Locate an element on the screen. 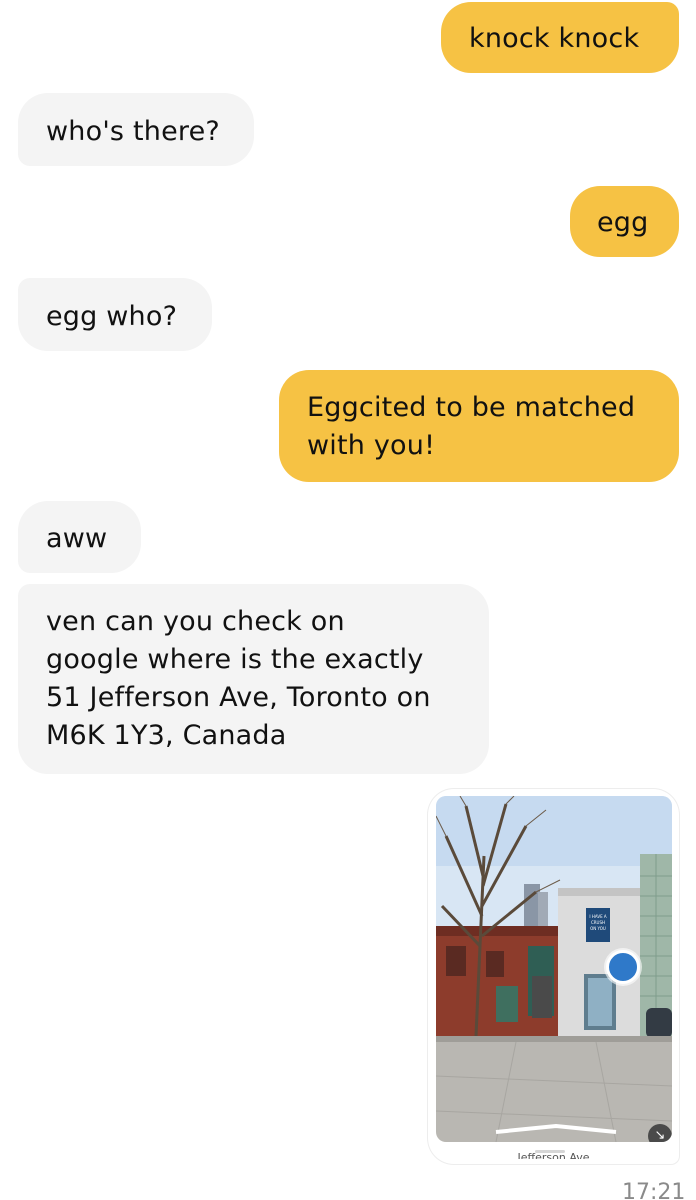 The image size is (696, 1200). sent-message-bubble: knock knock is located at coordinates (560, 37).